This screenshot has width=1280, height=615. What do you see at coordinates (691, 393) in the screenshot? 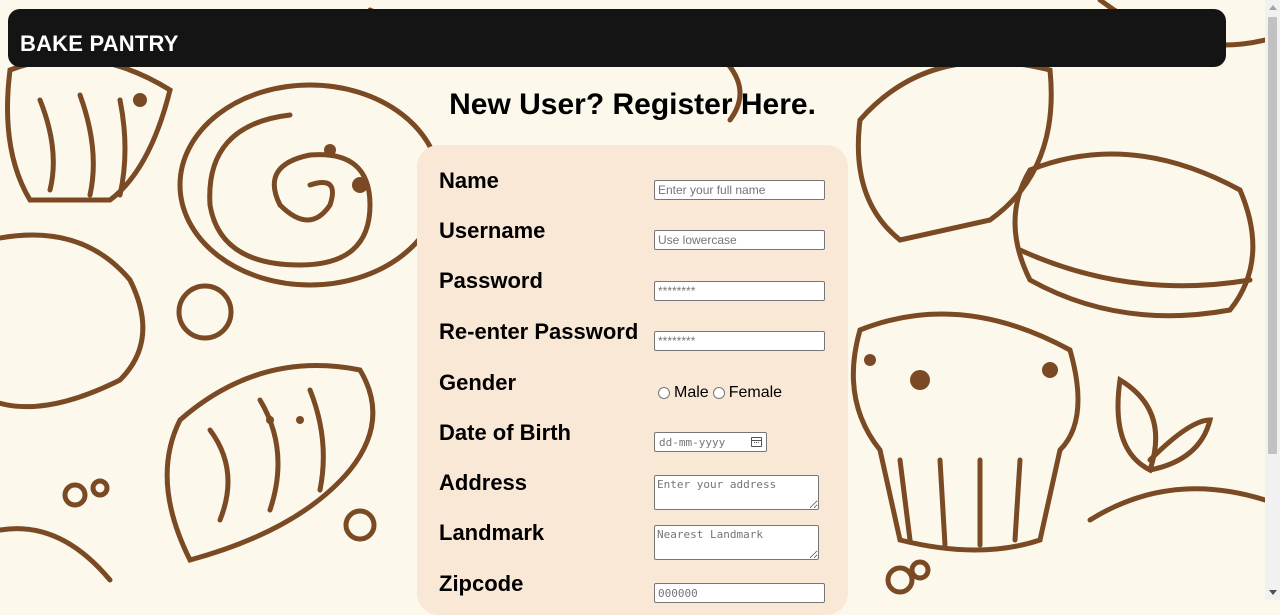
I see `gender-male-label: Male` at bounding box center [691, 393].